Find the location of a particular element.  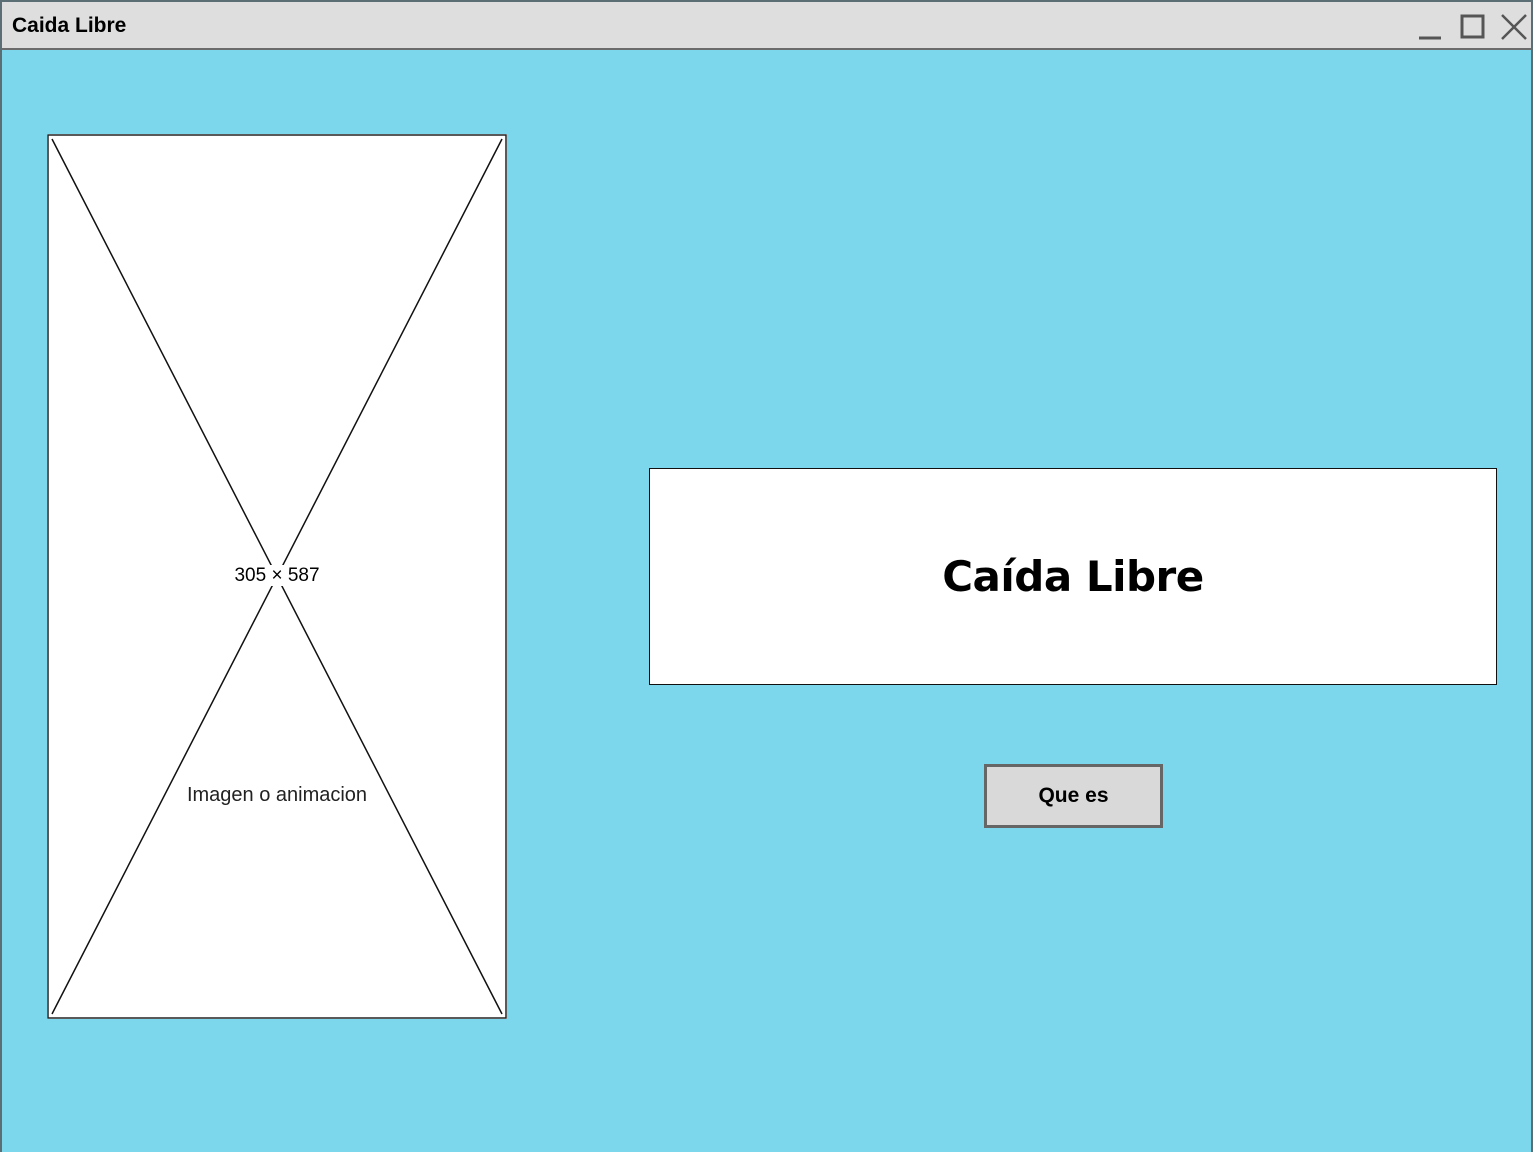

maximize-button is located at coordinates (1472, 27).